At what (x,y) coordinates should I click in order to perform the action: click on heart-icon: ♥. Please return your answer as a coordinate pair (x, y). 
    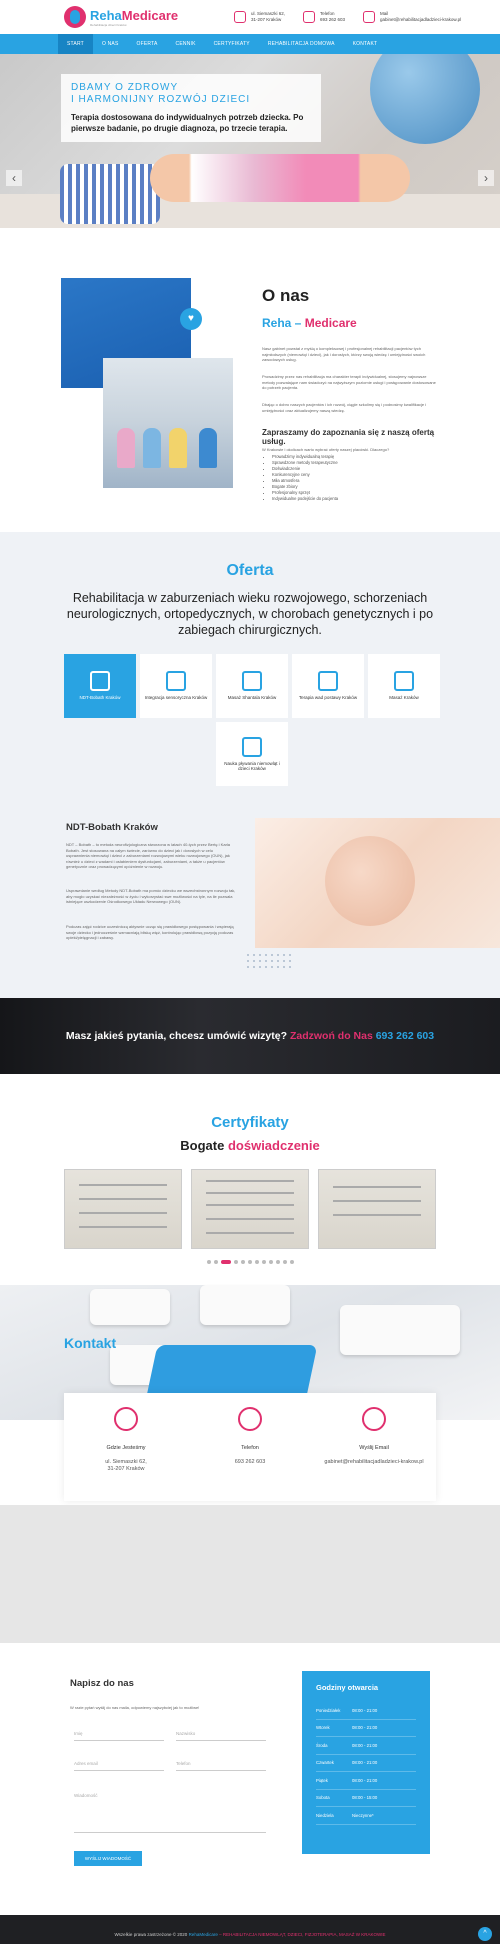
    Looking at the image, I should click on (191, 319).